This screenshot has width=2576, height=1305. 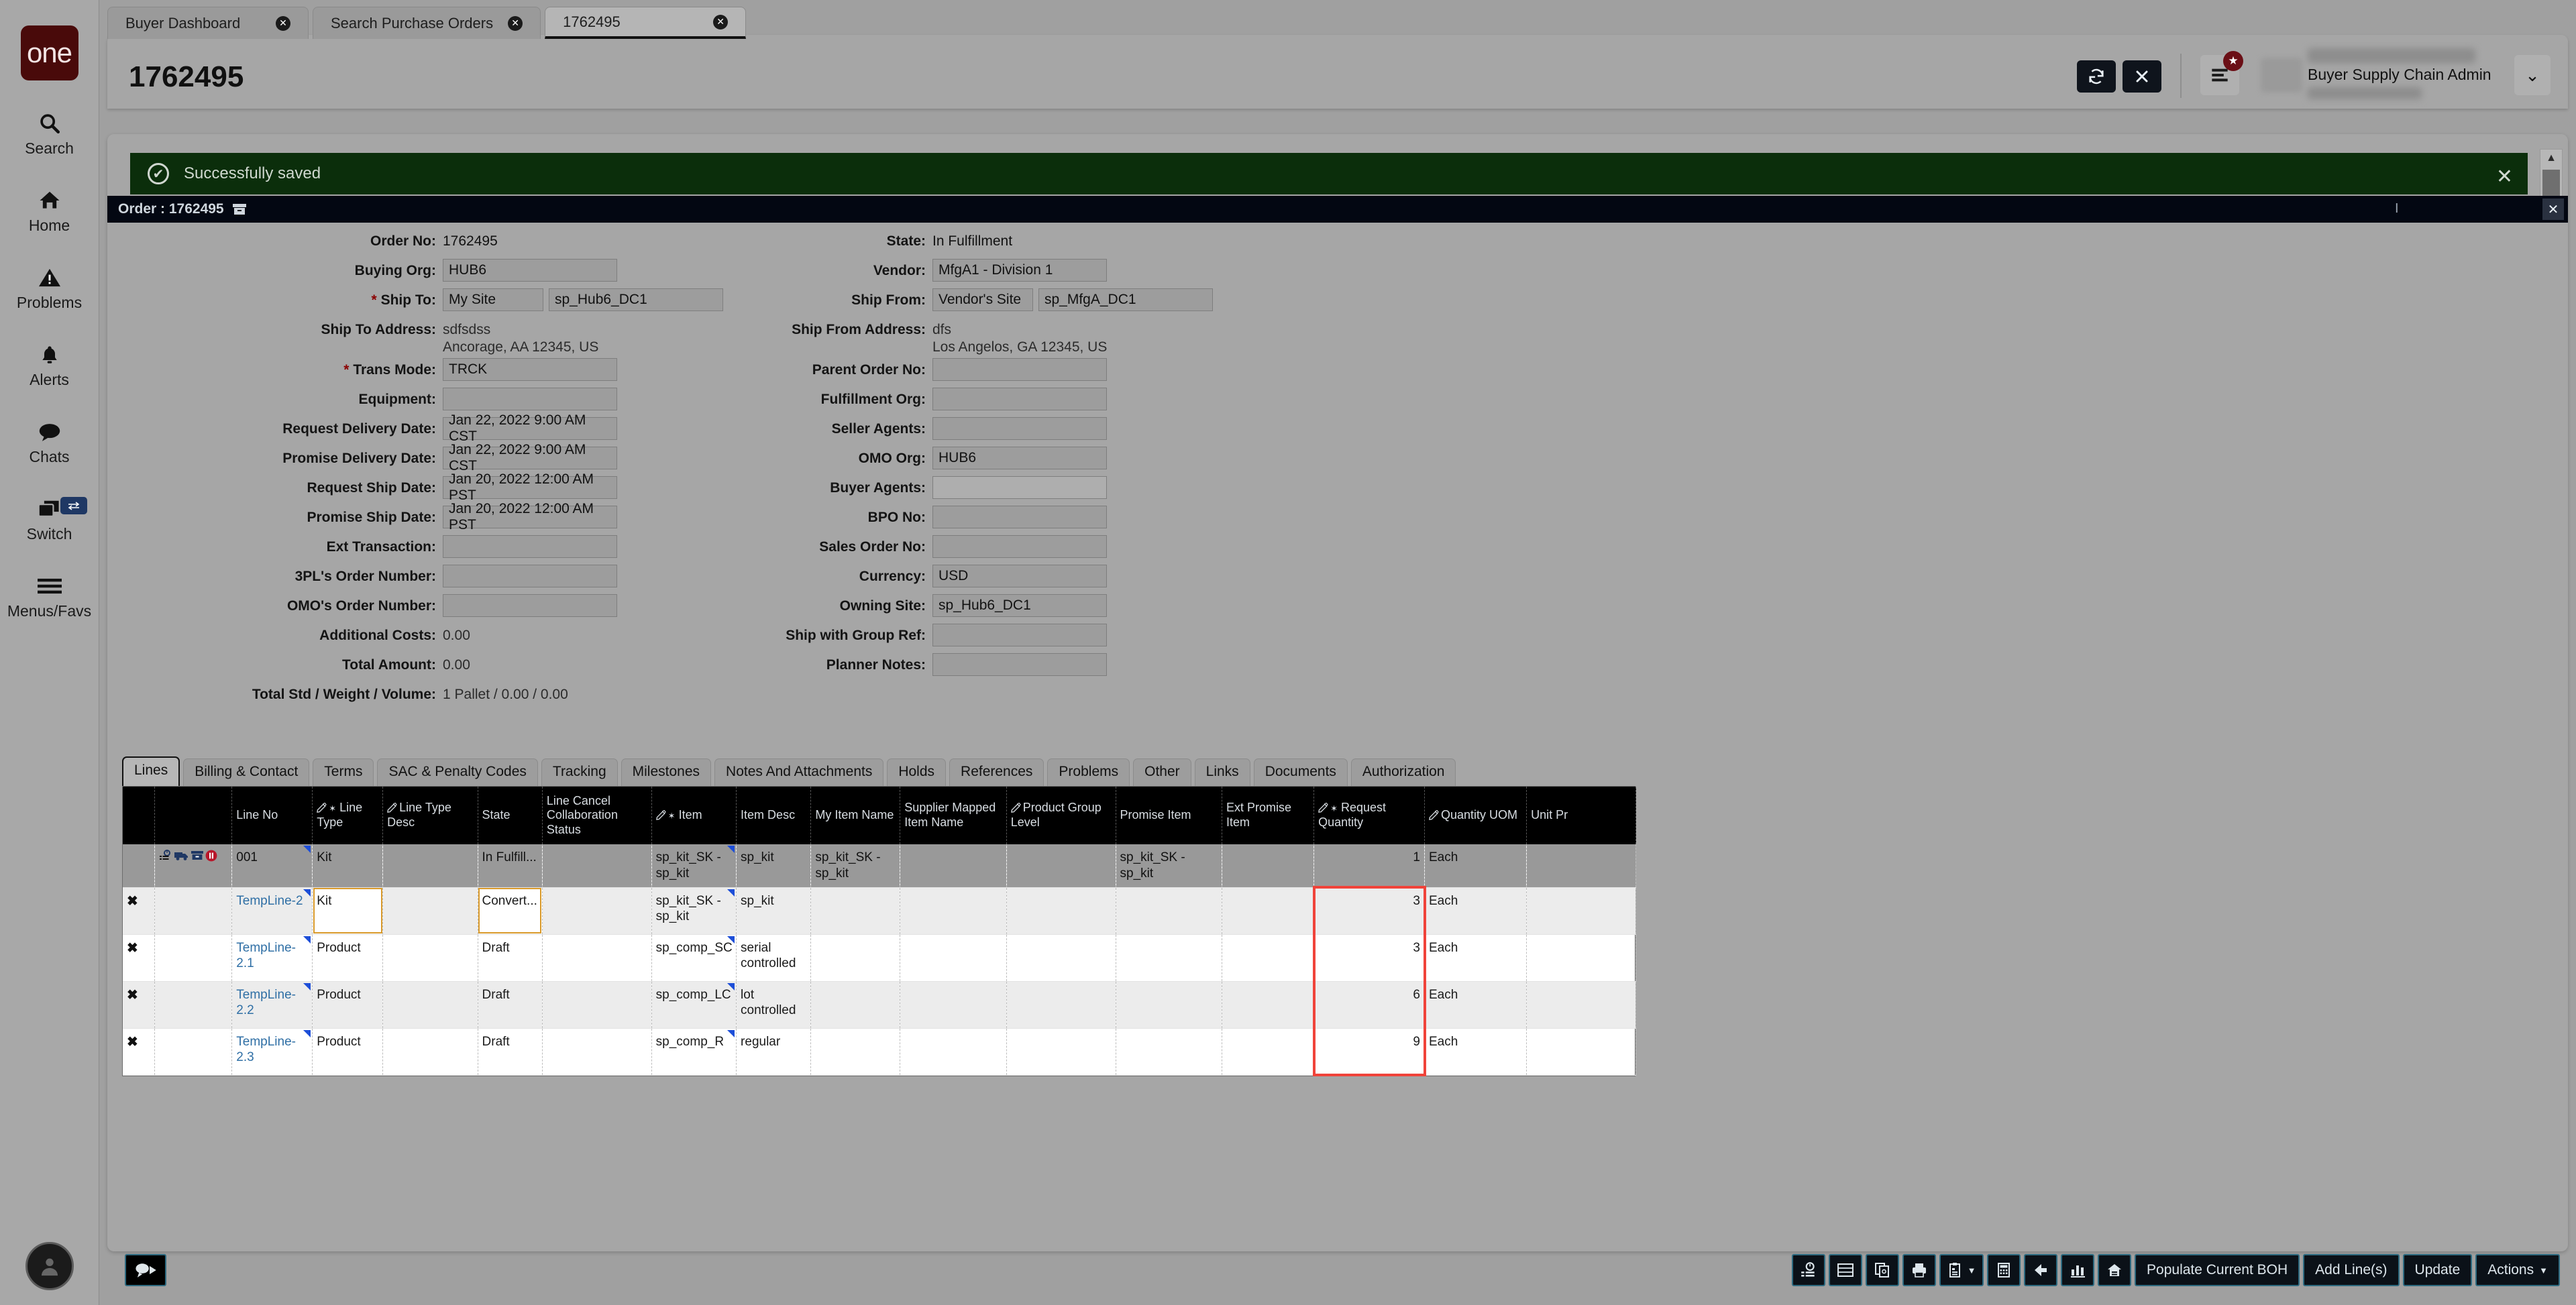 What do you see at coordinates (343, 772) in the screenshot?
I see `tab-terms: Terms` at bounding box center [343, 772].